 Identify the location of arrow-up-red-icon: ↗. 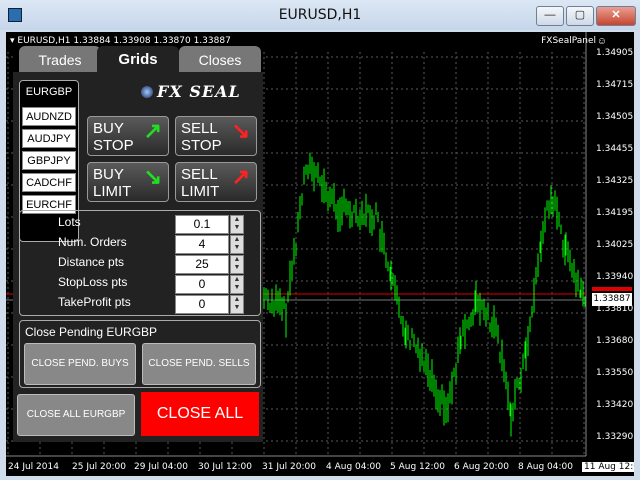
(240, 176).